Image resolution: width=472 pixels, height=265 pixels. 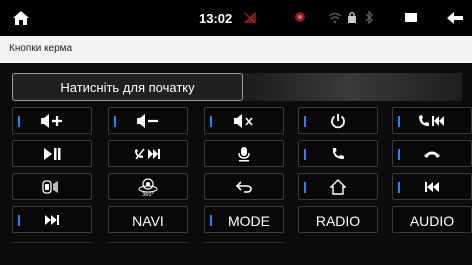 What do you see at coordinates (411, 17) in the screenshot?
I see `window-icon` at bounding box center [411, 17].